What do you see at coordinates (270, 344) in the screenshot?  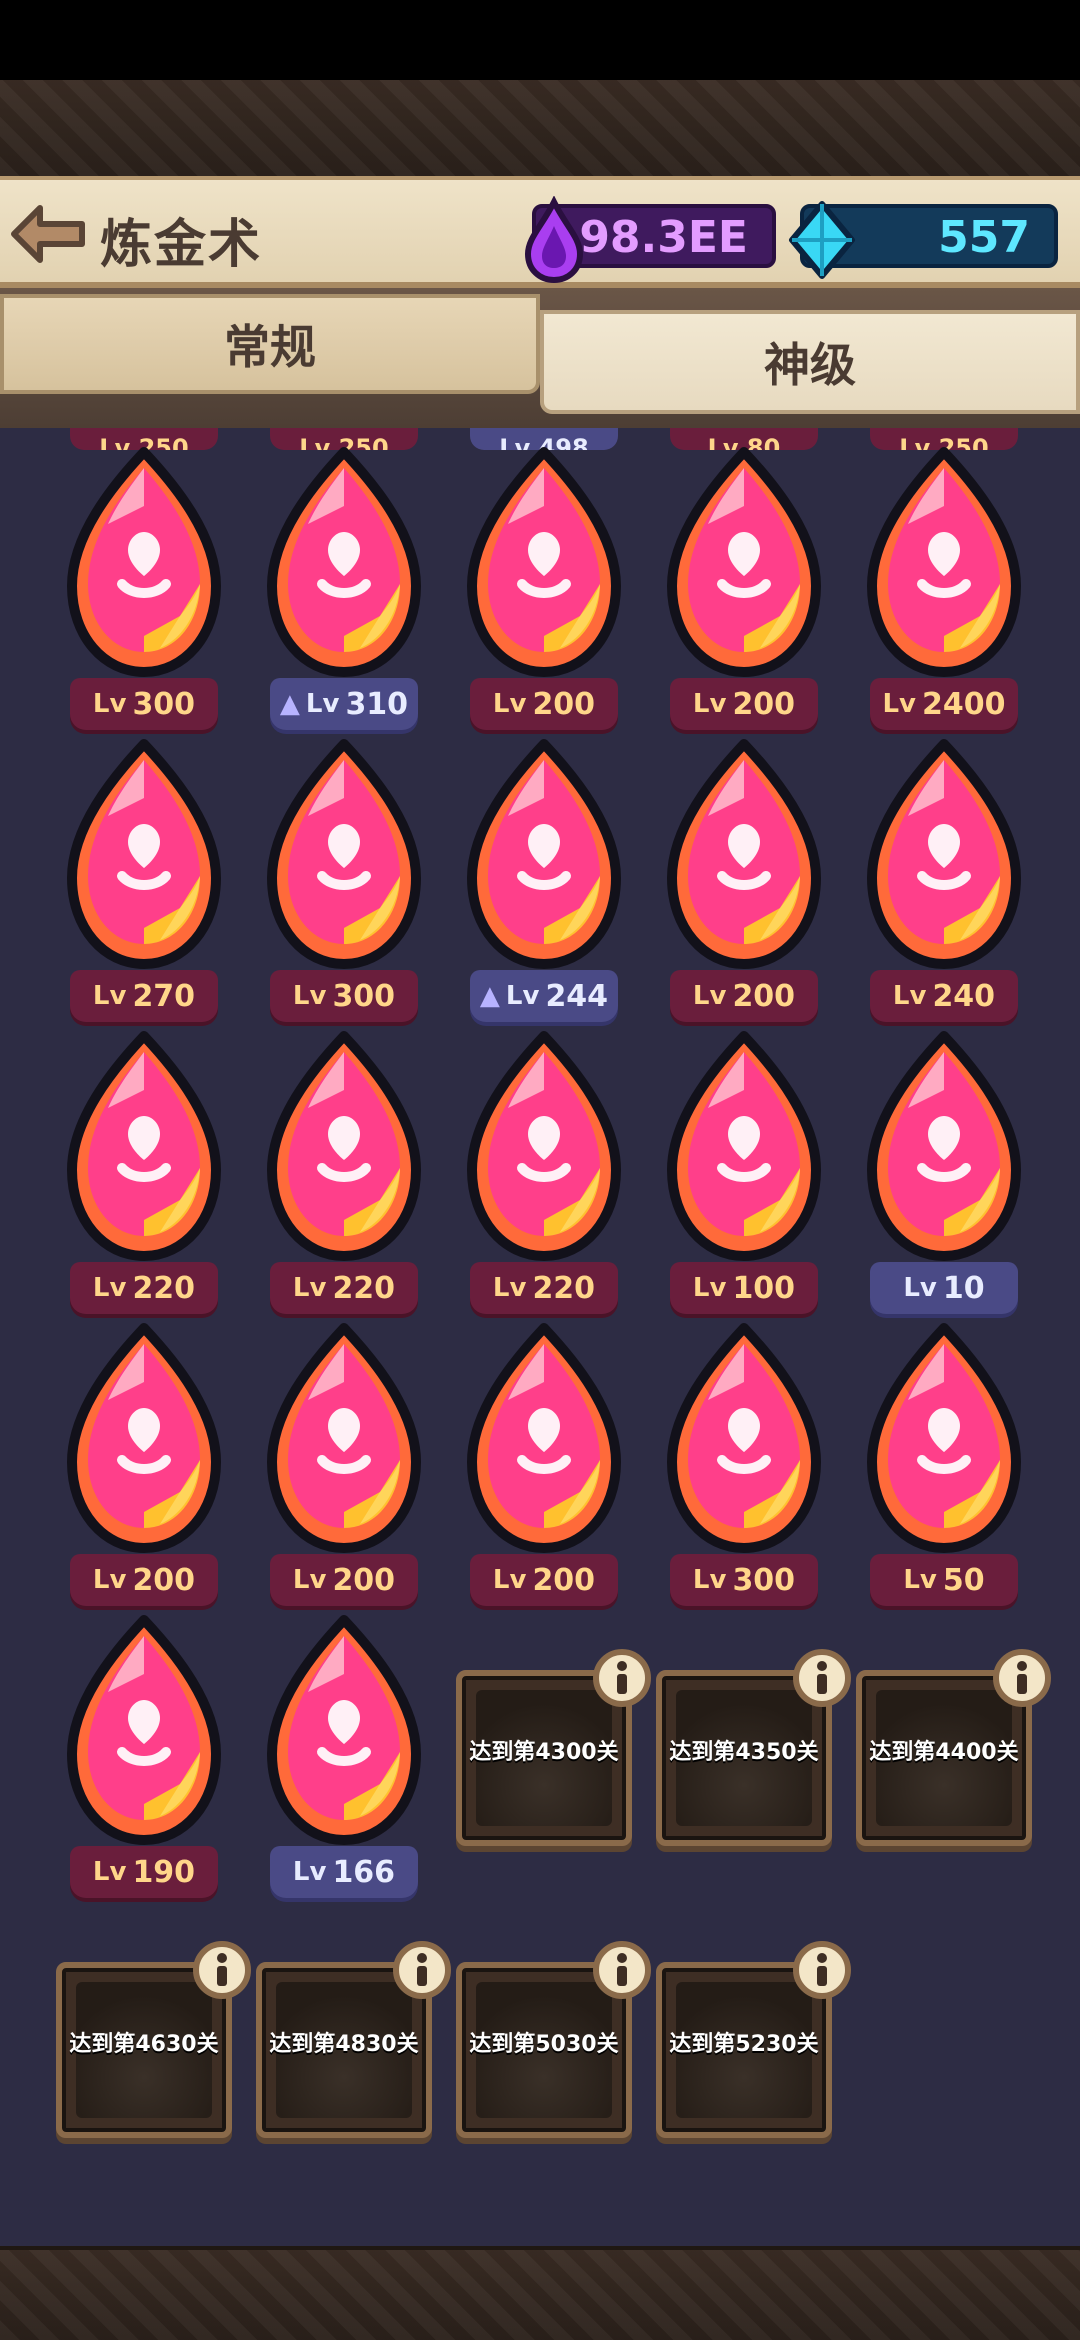 I see `tab-regular: 常规` at bounding box center [270, 344].